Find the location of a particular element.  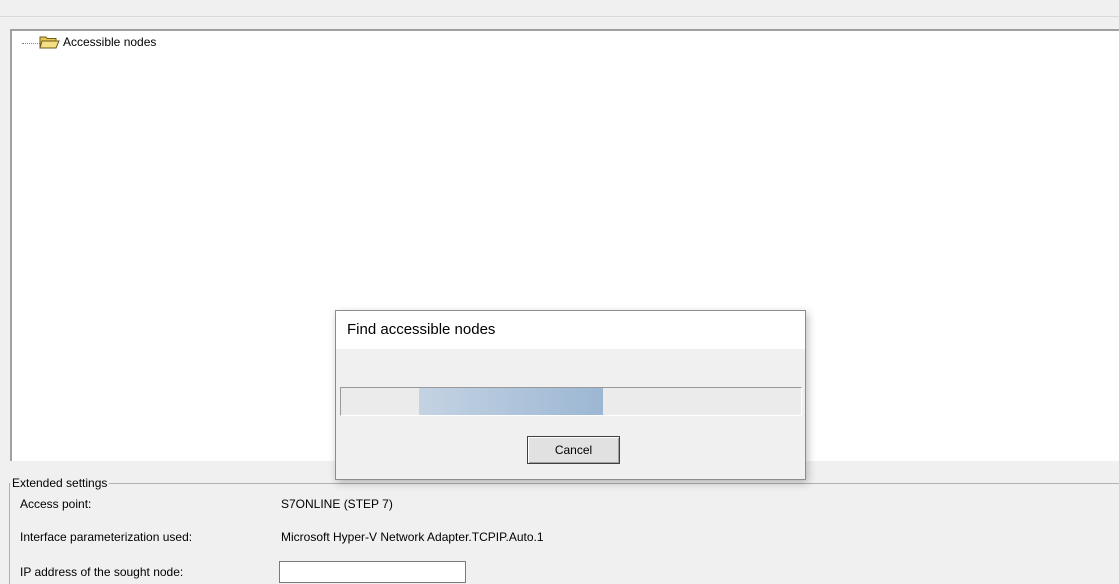

folder-open-icon is located at coordinates (49, 42).